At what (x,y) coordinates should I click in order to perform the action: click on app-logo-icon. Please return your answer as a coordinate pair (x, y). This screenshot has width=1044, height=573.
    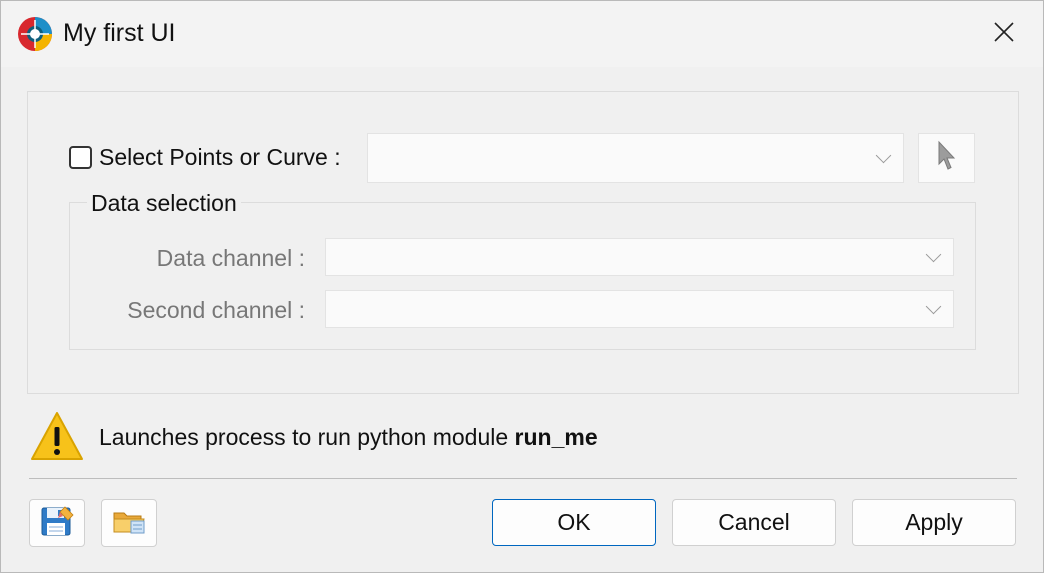
    Looking at the image, I should click on (35, 34).